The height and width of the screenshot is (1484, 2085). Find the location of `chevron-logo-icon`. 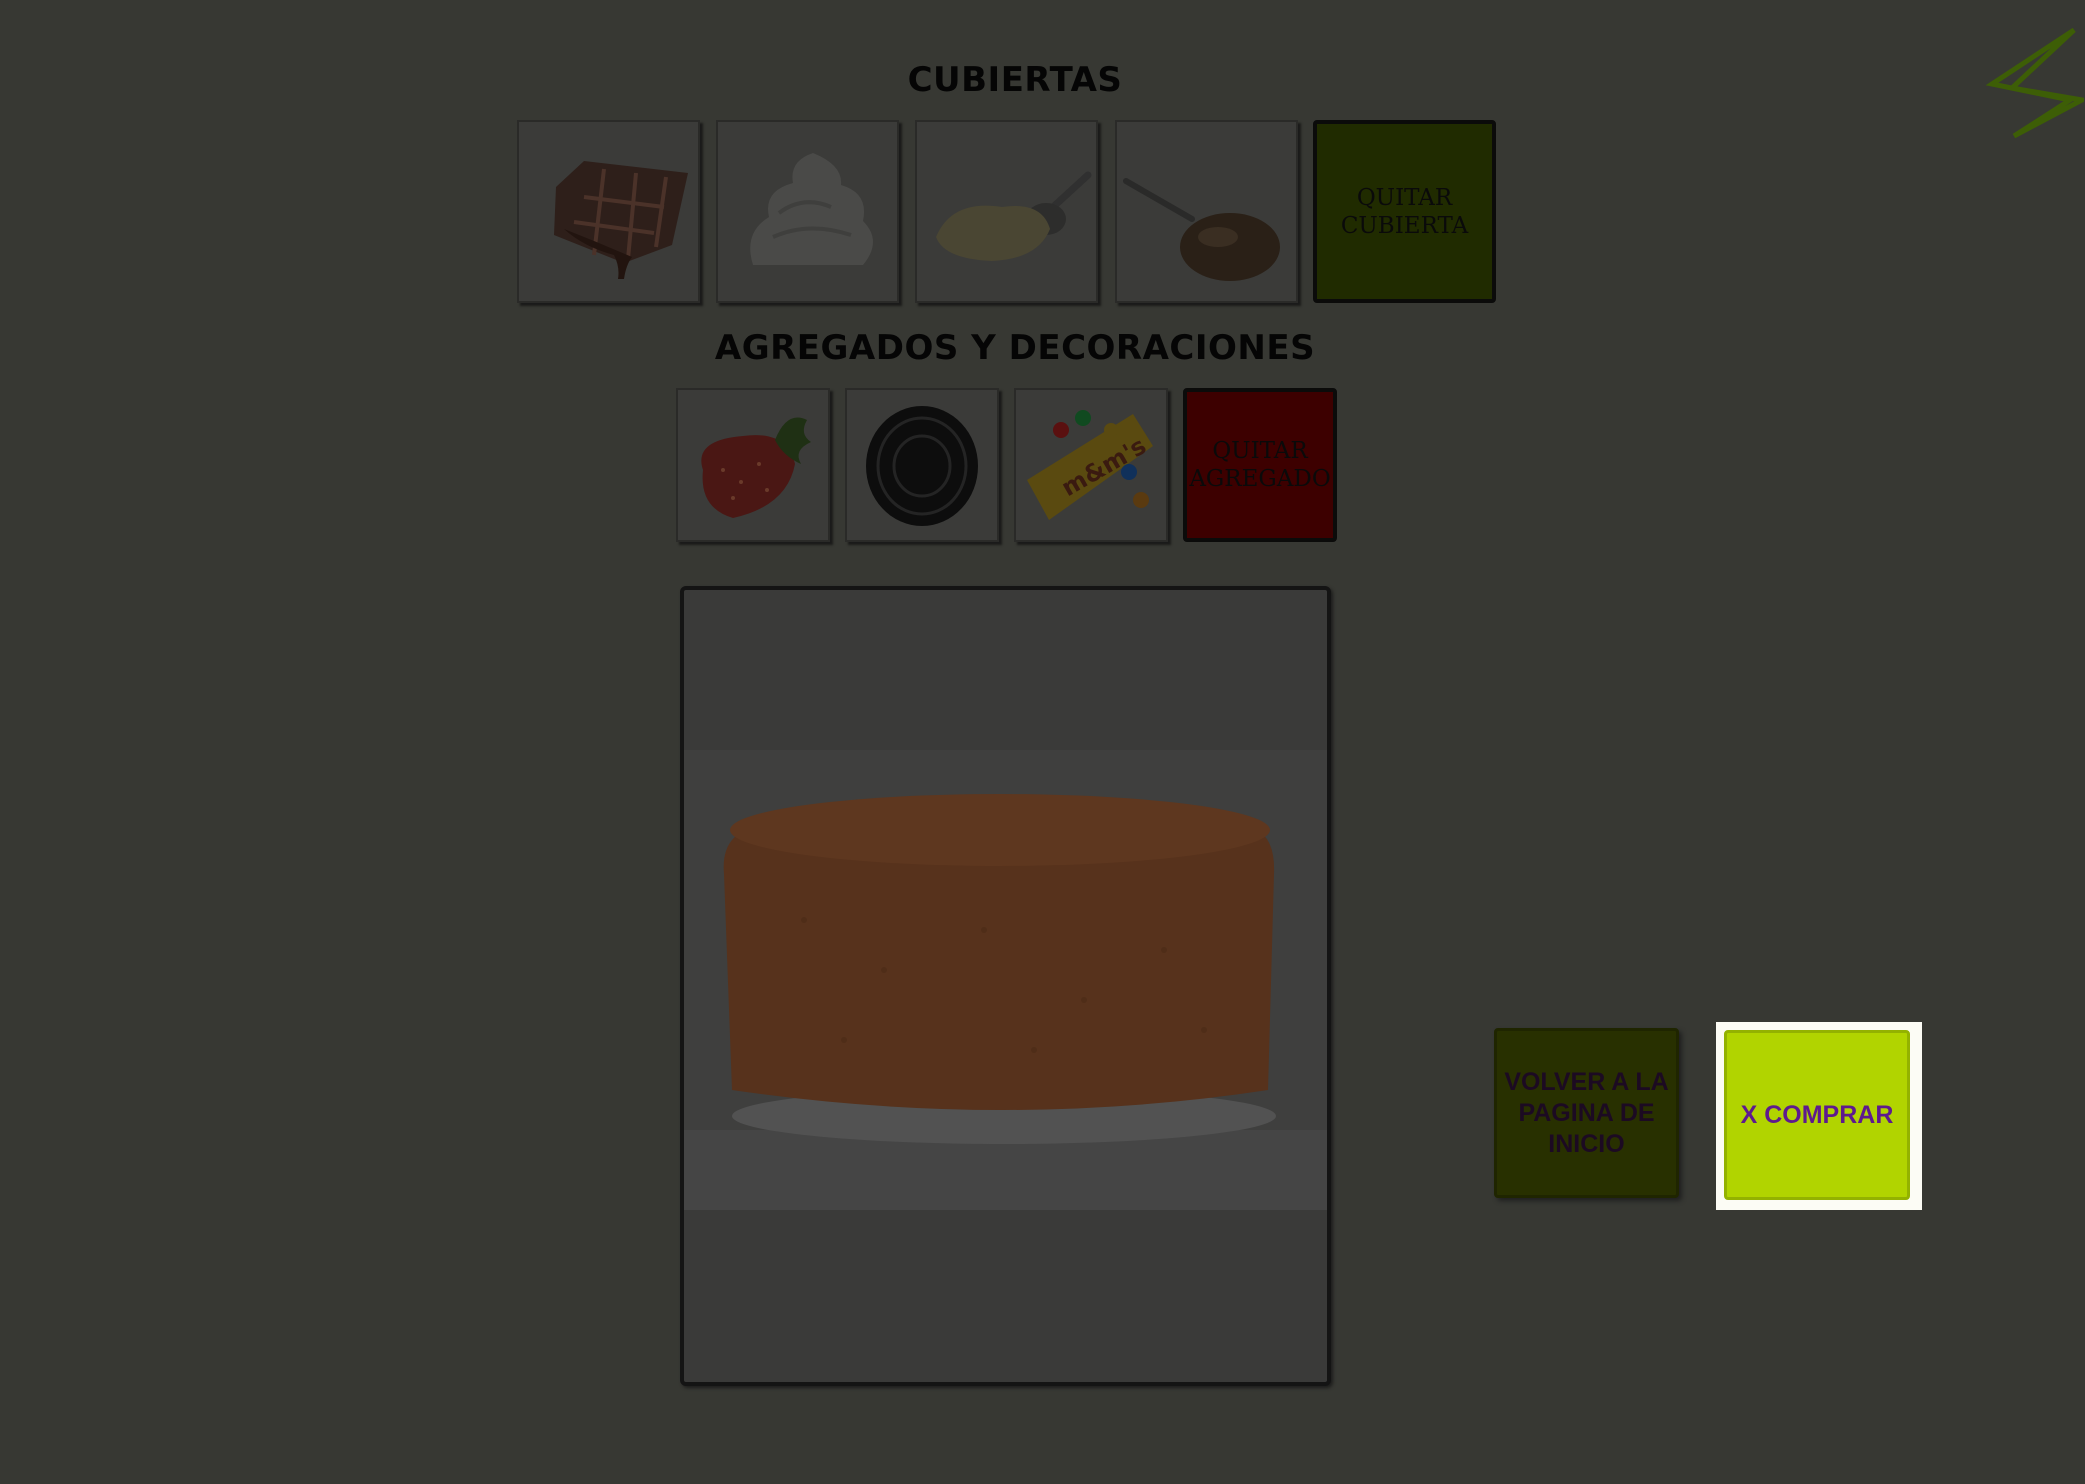

chevron-logo-icon is located at coordinates (2034, 83).